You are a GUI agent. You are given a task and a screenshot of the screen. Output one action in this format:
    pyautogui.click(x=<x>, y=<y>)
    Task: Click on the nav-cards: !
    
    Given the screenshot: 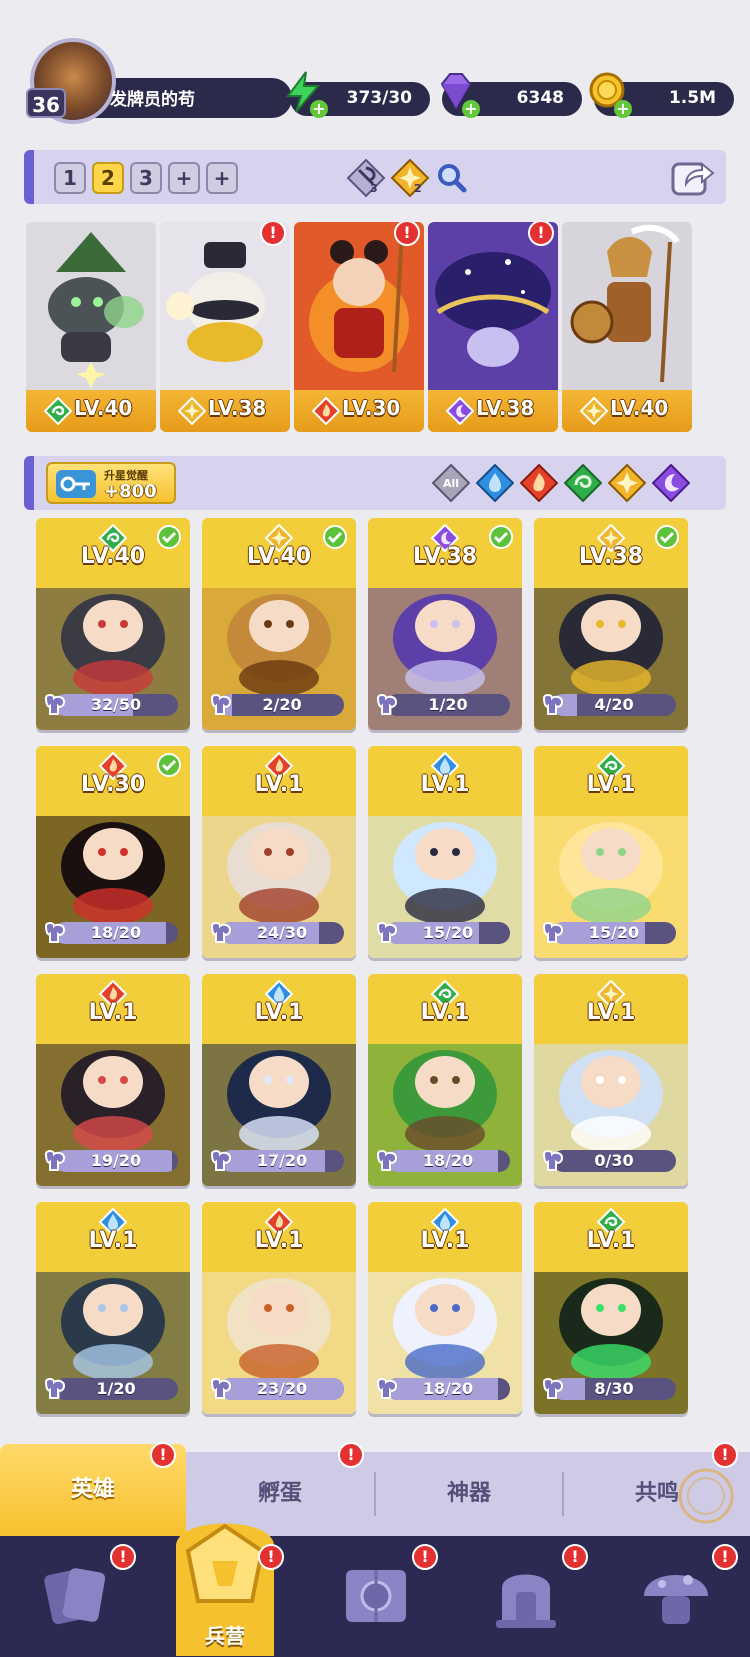 What is the action you would take?
    pyautogui.click(x=75, y=1596)
    